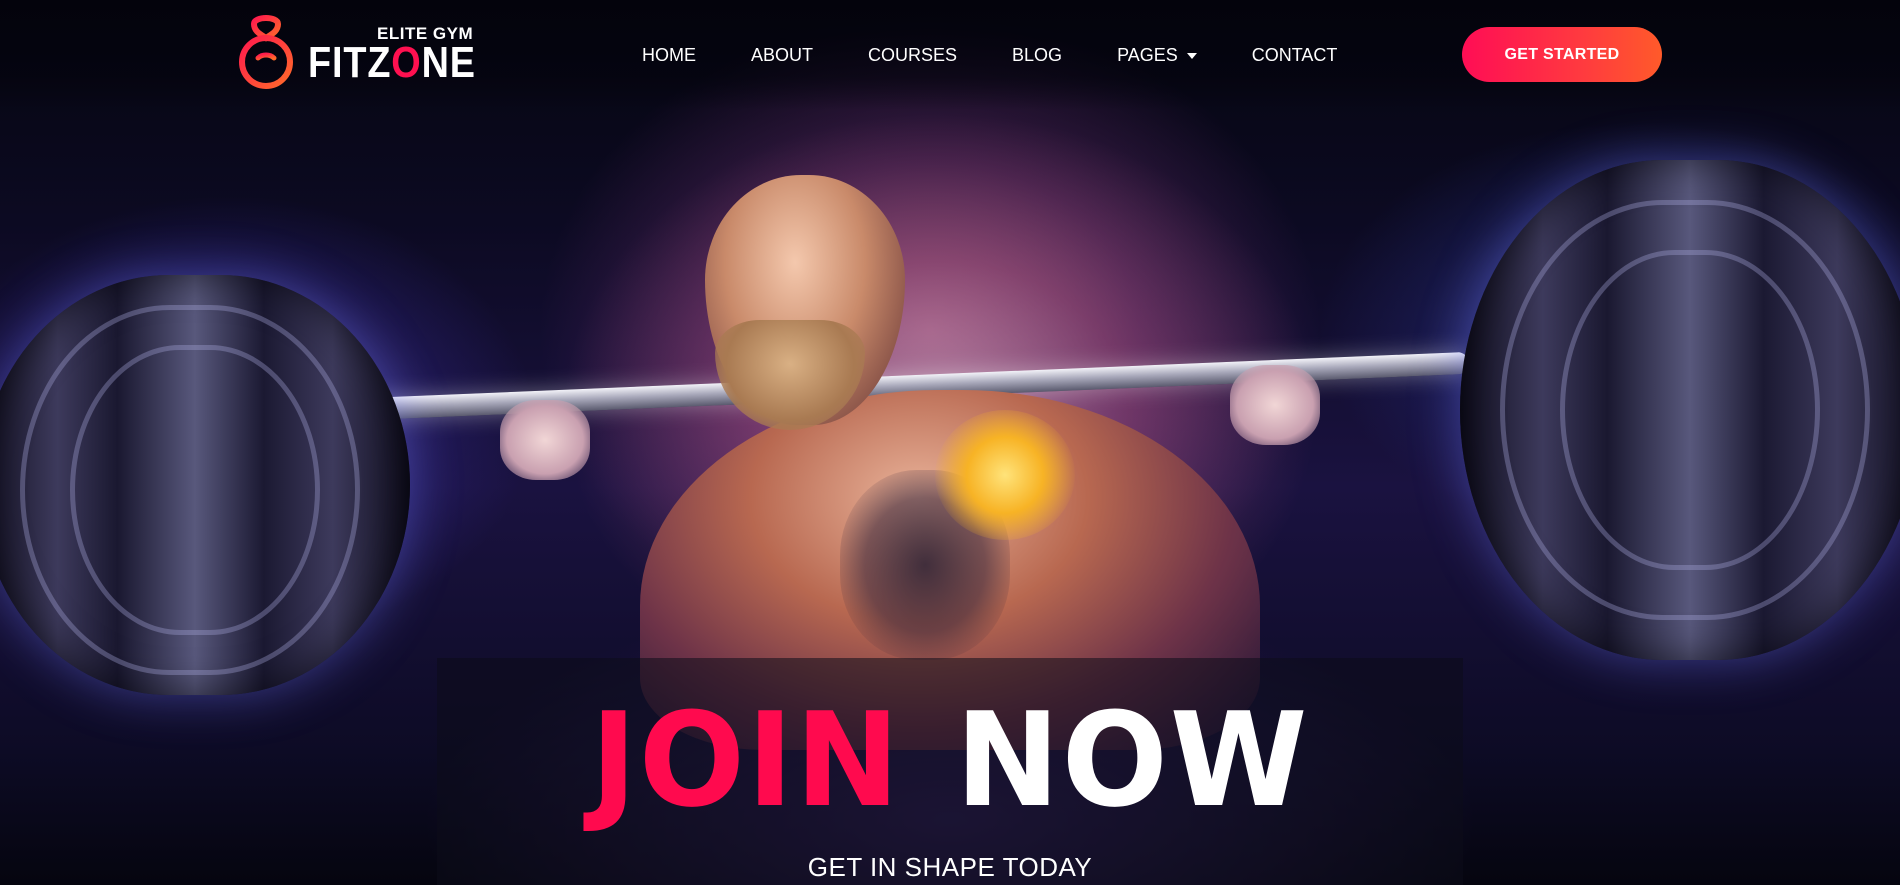 The image size is (1900, 885). What do you see at coordinates (1562, 54) in the screenshot?
I see `get-started-button: GET STARTED` at bounding box center [1562, 54].